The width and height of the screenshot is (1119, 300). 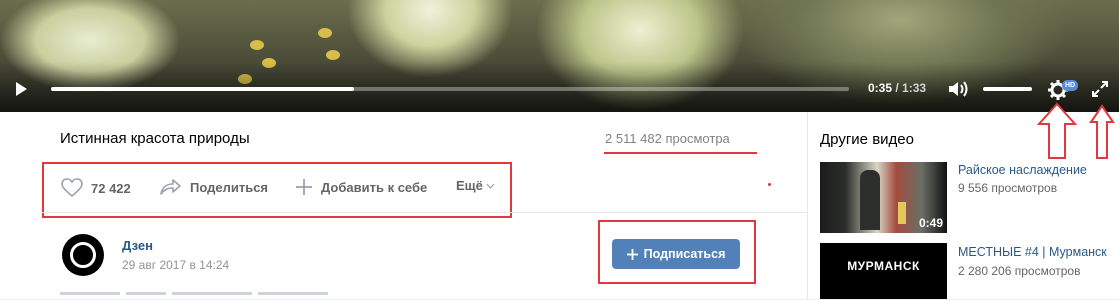 I want to click on more-button: Ещё, so click(x=475, y=185).